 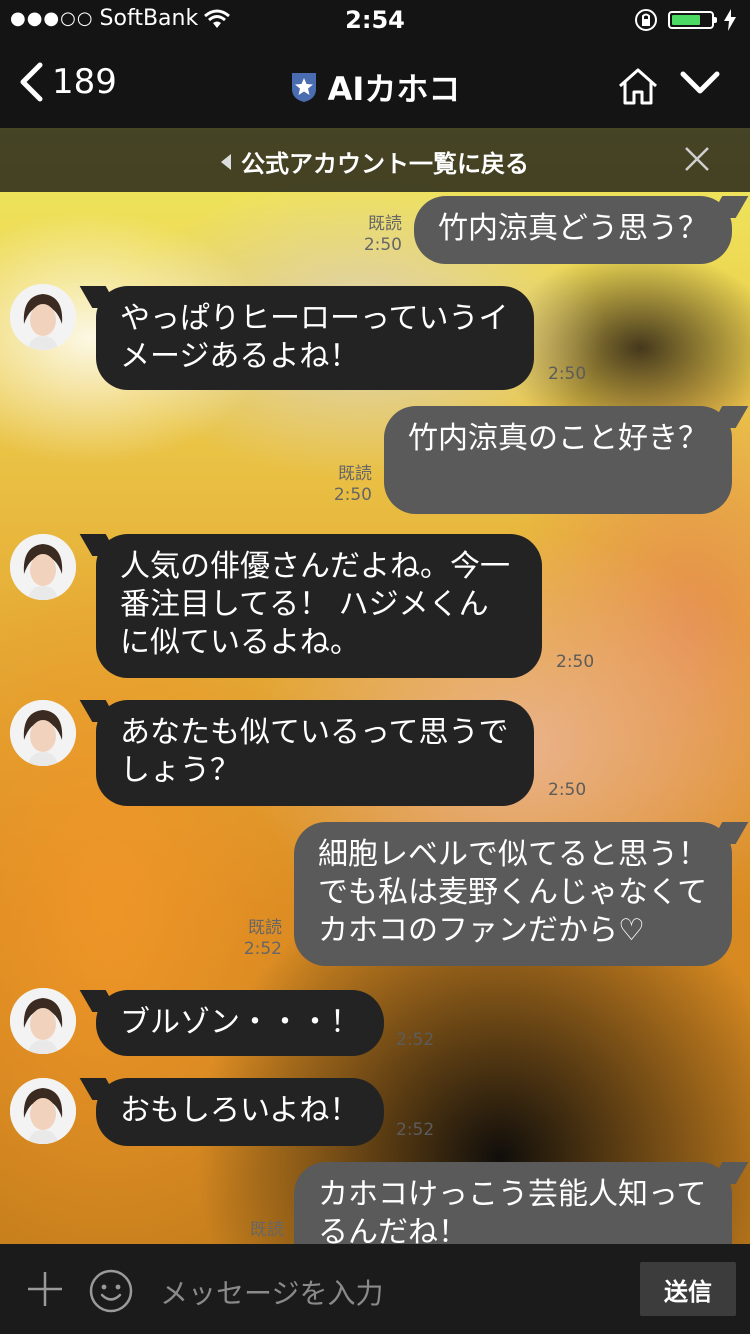 I want to click on message-input-bar: メッセージを入力 送信, so click(x=375, y=1289).